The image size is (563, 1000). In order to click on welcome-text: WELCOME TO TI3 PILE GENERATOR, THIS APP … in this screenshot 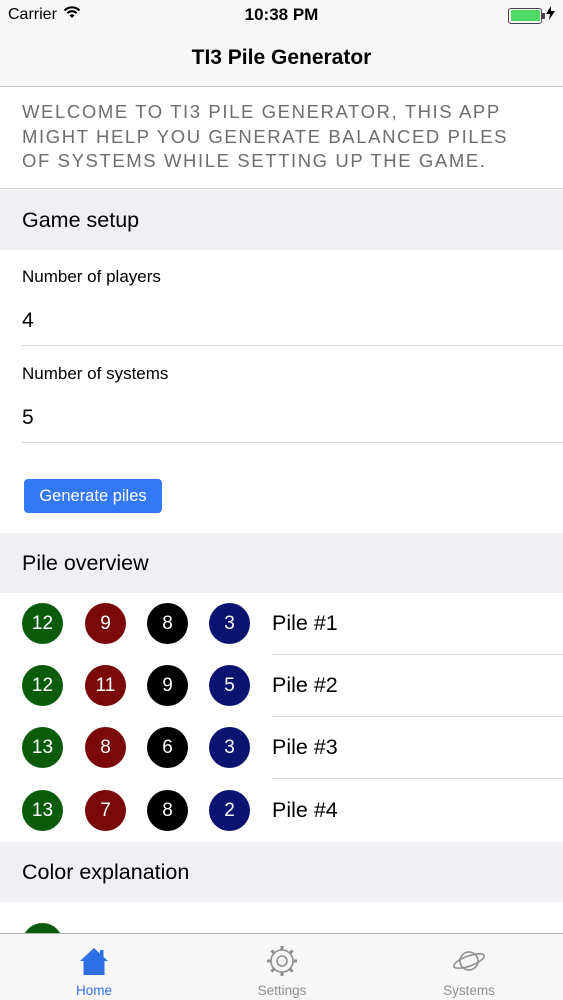, I will do `click(281, 138)`.